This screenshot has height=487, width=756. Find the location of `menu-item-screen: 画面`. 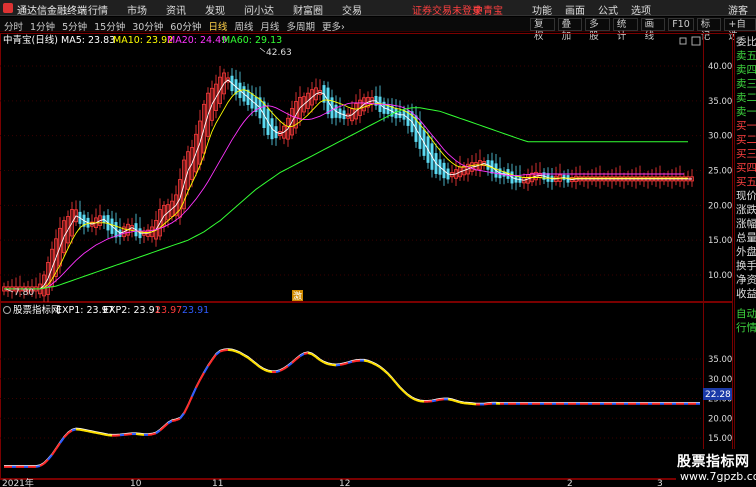

menu-item-screen: 画面 is located at coordinates (575, 9).